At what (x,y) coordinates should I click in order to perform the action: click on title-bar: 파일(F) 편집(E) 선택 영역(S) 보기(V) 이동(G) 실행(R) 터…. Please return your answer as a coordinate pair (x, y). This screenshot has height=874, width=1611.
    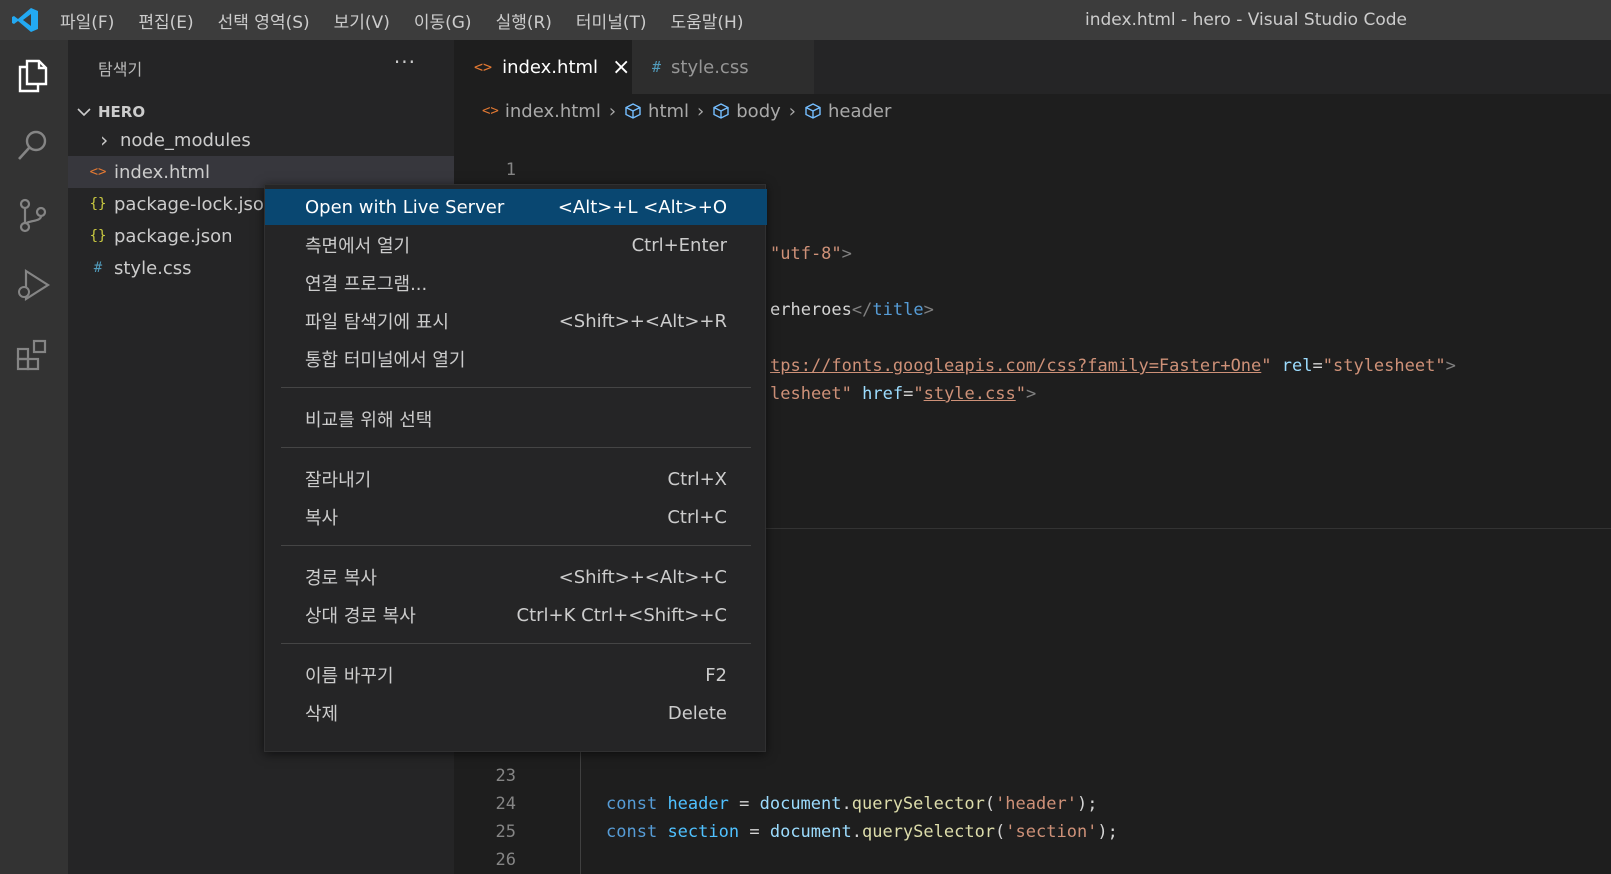
    Looking at the image, I should click on (805, 20).